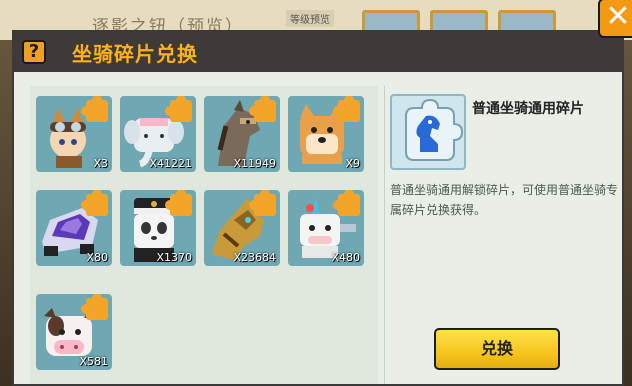 The image size is (632, 386). What do you see at coordinates (528, 109) in the screenshot?
I see `selected-fragment-name: 普通坐骑通用碎片` at bounding box center [528, 109].